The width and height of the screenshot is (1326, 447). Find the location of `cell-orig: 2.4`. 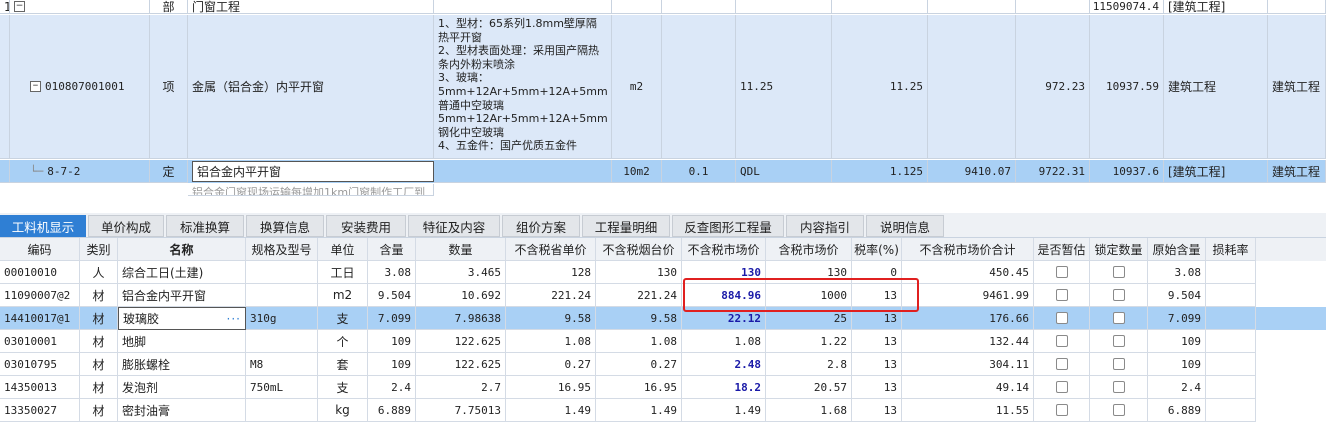

cell-orig: 2.4 is located at coordinates (1177, 387).